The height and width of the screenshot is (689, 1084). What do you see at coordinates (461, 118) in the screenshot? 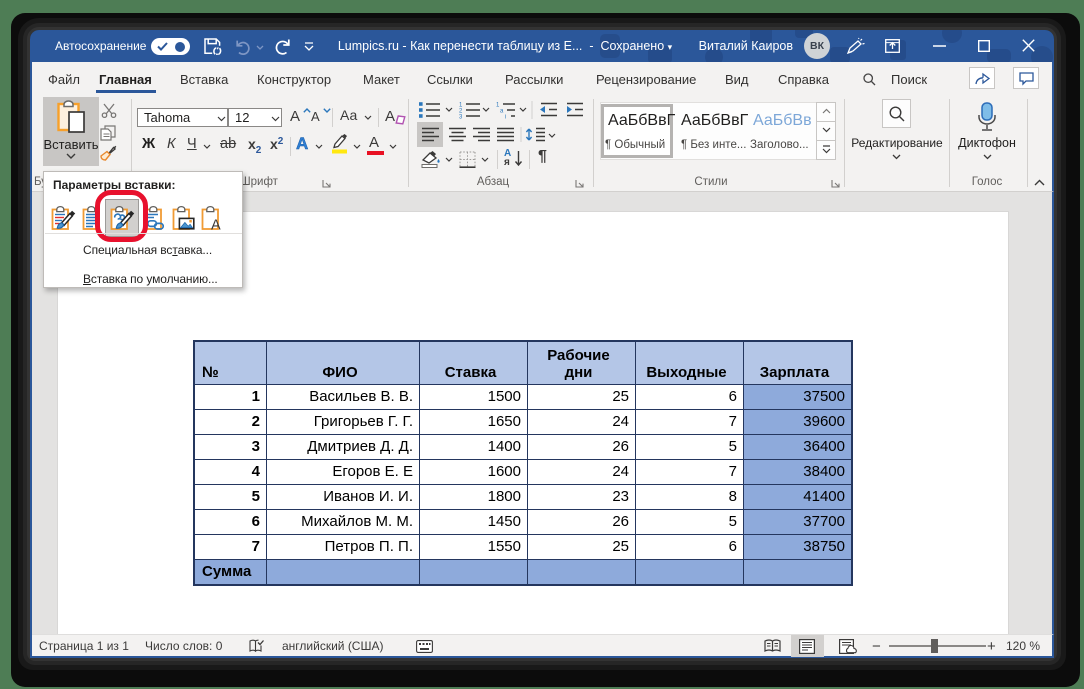
I see `svg-text: 3` at bounding box center [461, 118].